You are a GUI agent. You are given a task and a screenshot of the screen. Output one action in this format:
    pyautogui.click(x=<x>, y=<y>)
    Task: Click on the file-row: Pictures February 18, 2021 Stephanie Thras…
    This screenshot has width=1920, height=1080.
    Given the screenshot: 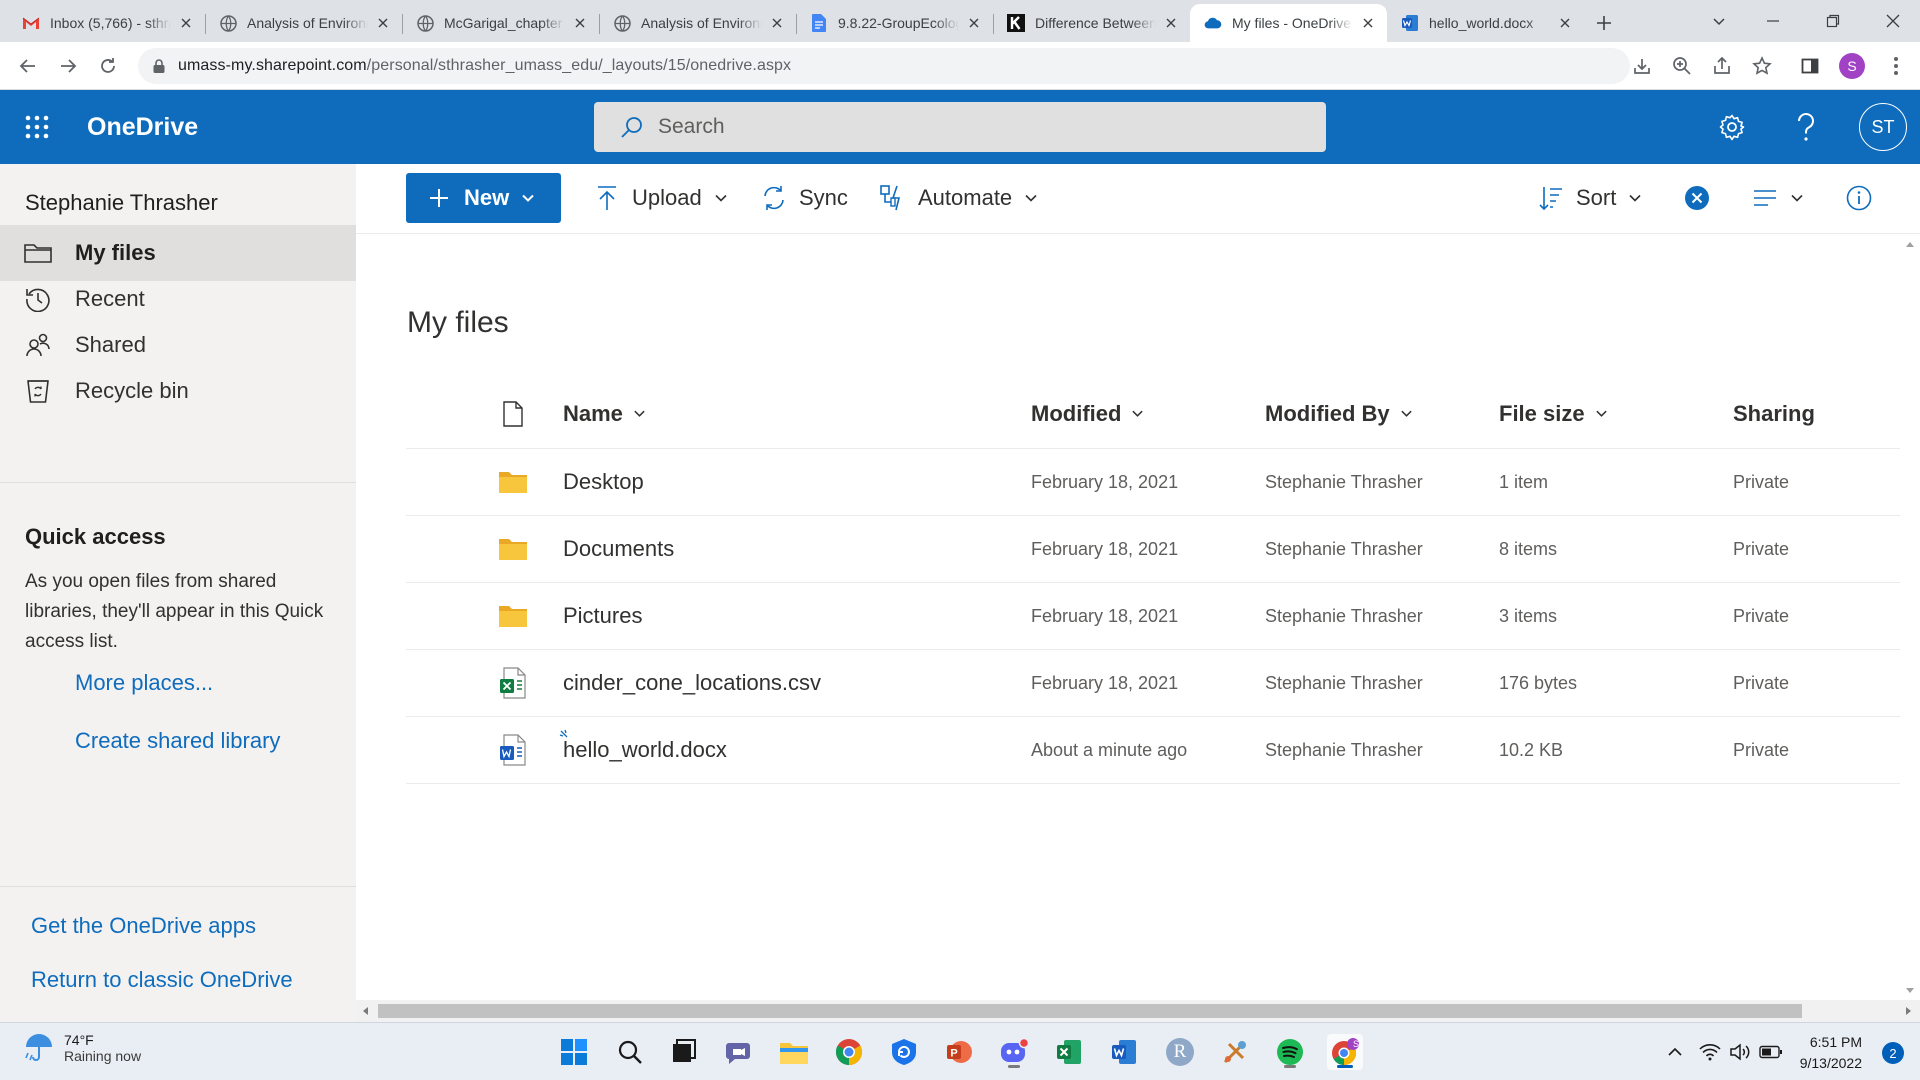 What is the action you would take?
    pyautogui.click(x=1153, y=616)
    